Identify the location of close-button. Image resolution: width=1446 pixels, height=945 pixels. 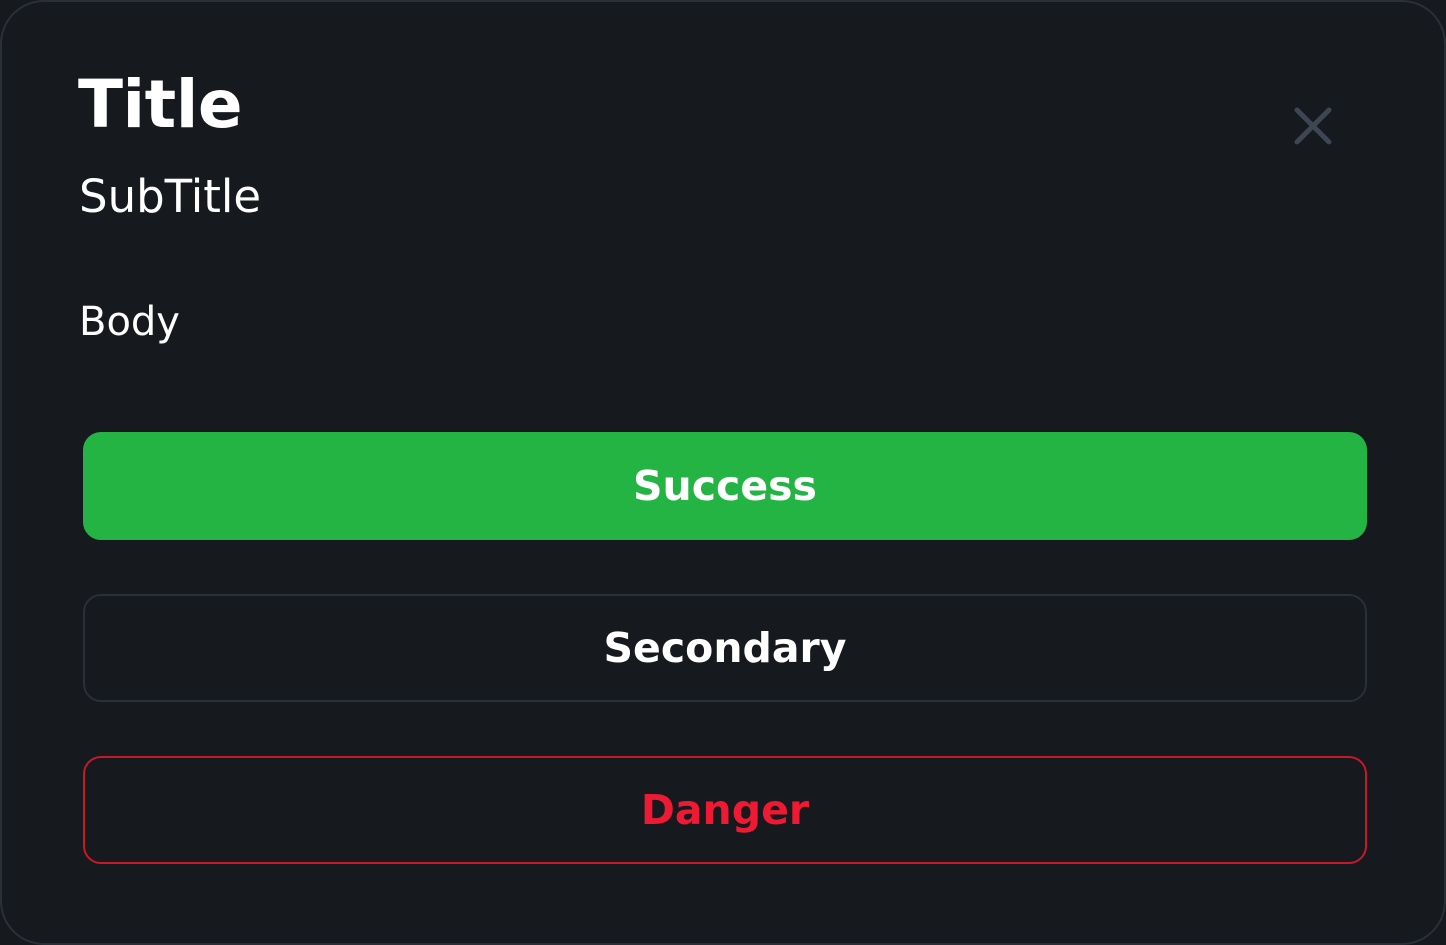
(1313, 126).